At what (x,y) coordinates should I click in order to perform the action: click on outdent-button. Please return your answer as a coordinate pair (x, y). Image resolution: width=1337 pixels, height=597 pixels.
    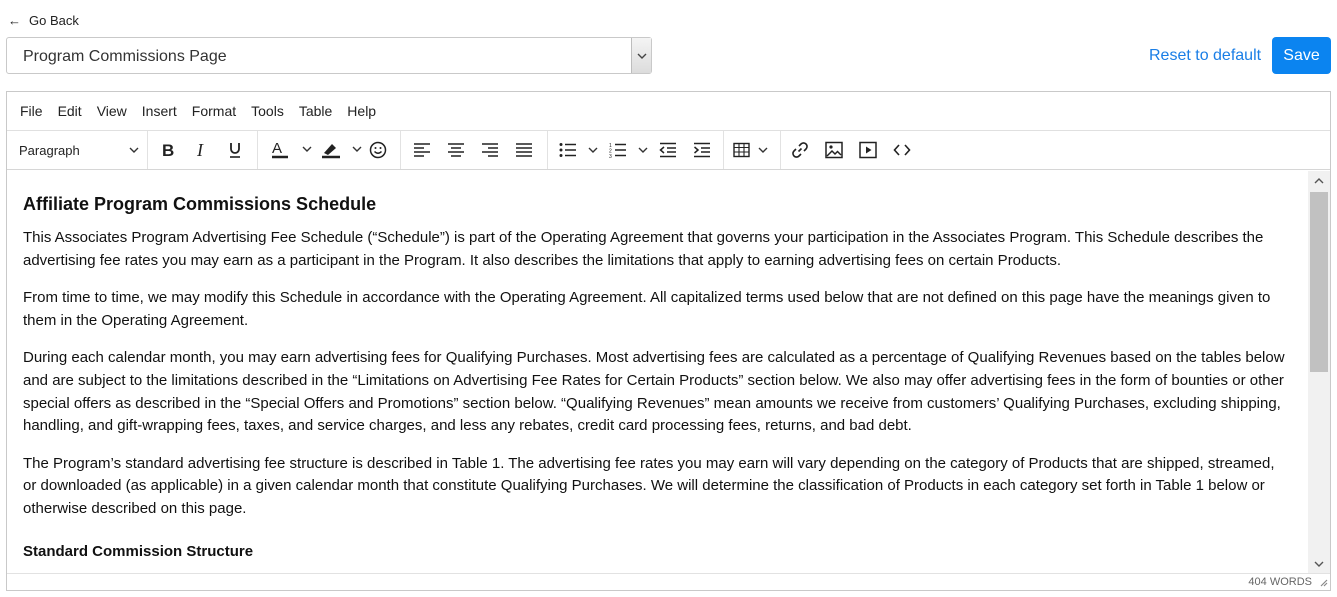
    Looking at the image, I should click on (668, 150).